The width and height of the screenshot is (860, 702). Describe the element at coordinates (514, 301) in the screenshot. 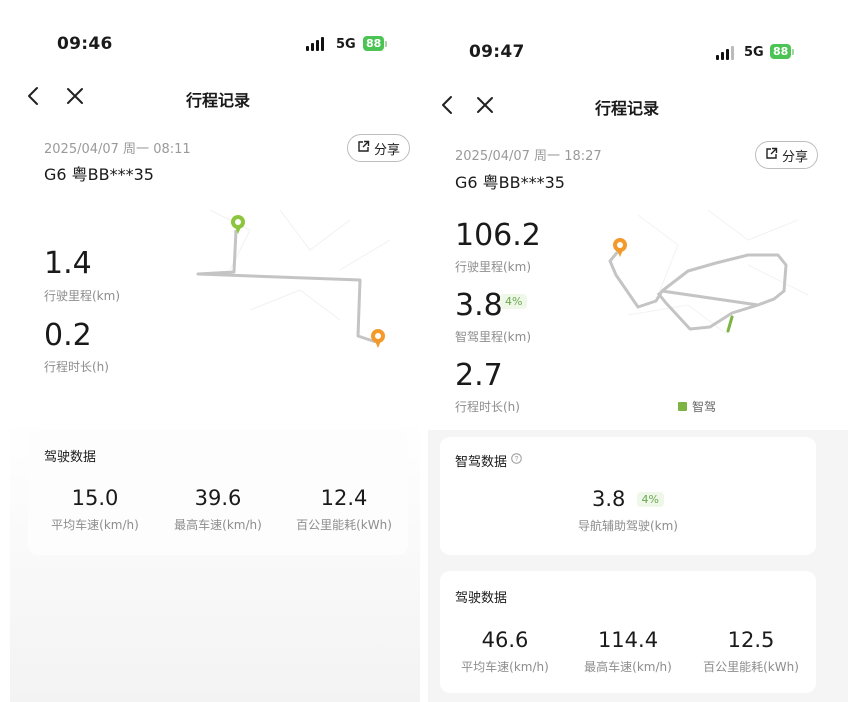

I see `smart-percent-badge: 4%` at that location.